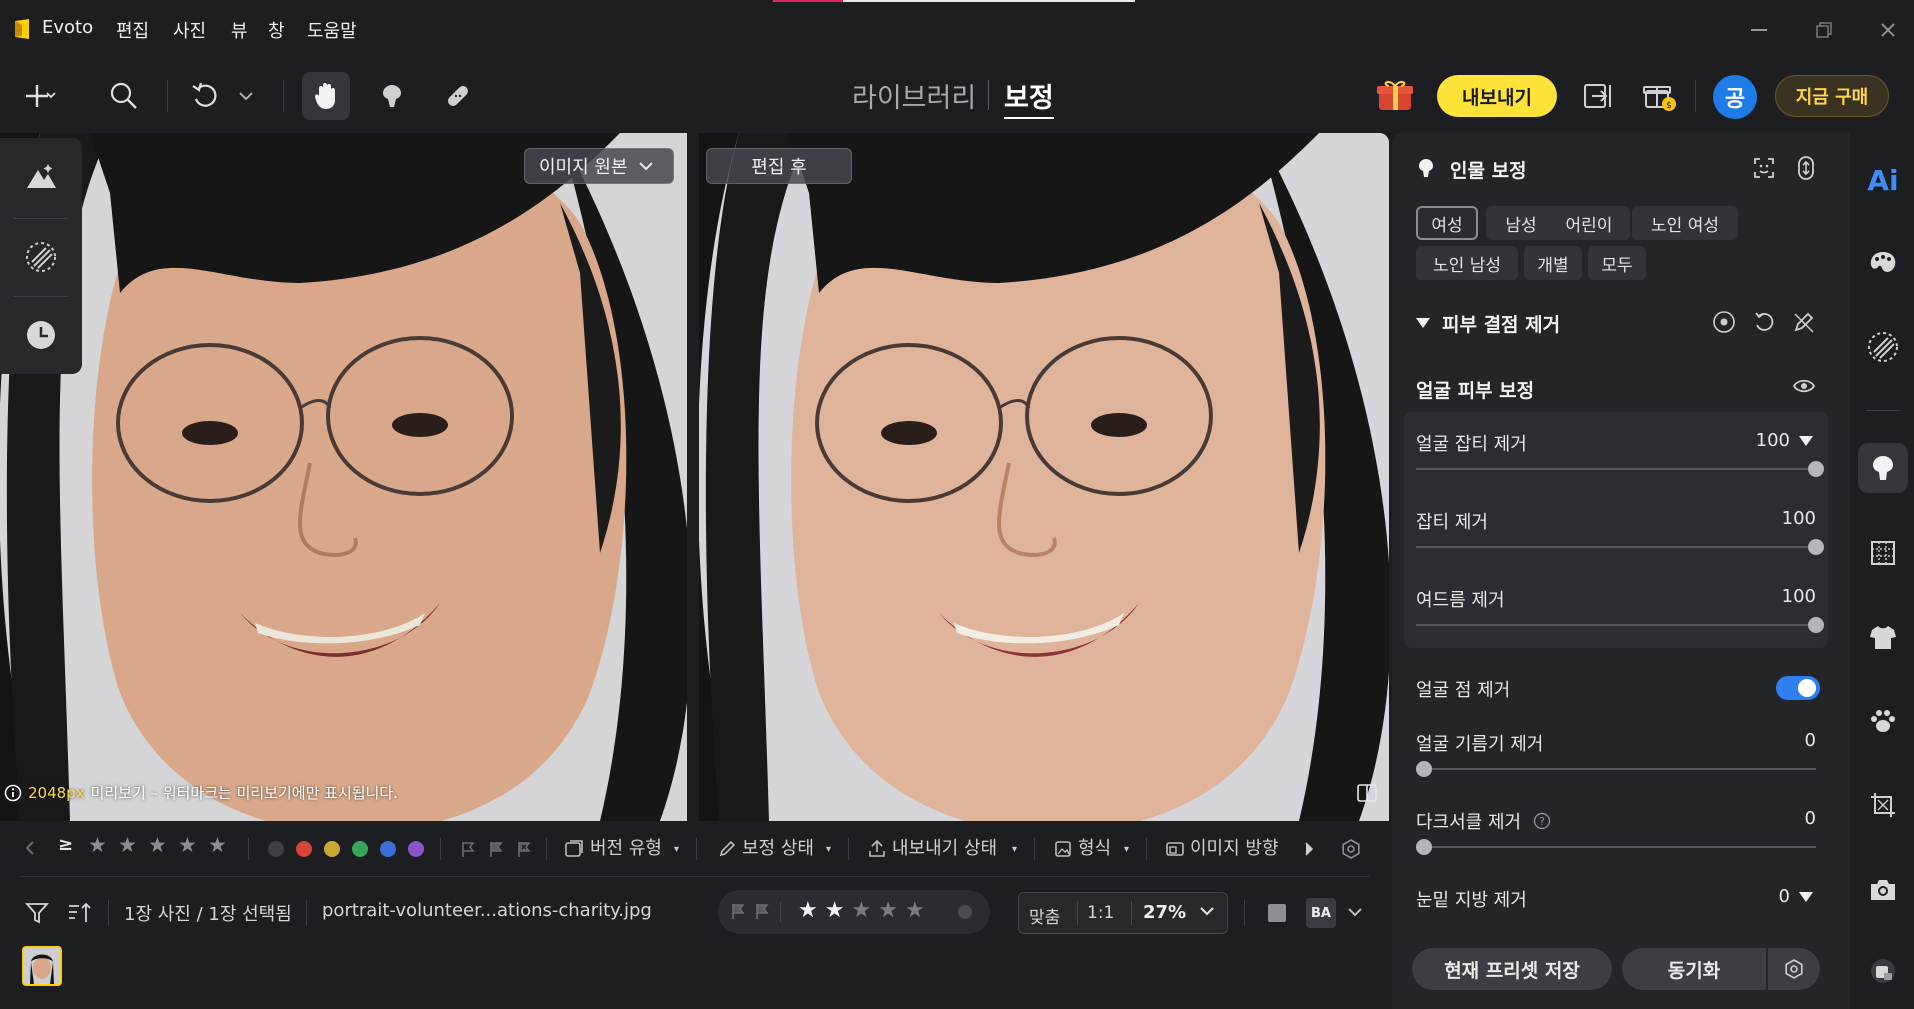 The image size is (1914, 1009). I want to click on zoom-1to1-button: 1:1, so click(1100, 913).